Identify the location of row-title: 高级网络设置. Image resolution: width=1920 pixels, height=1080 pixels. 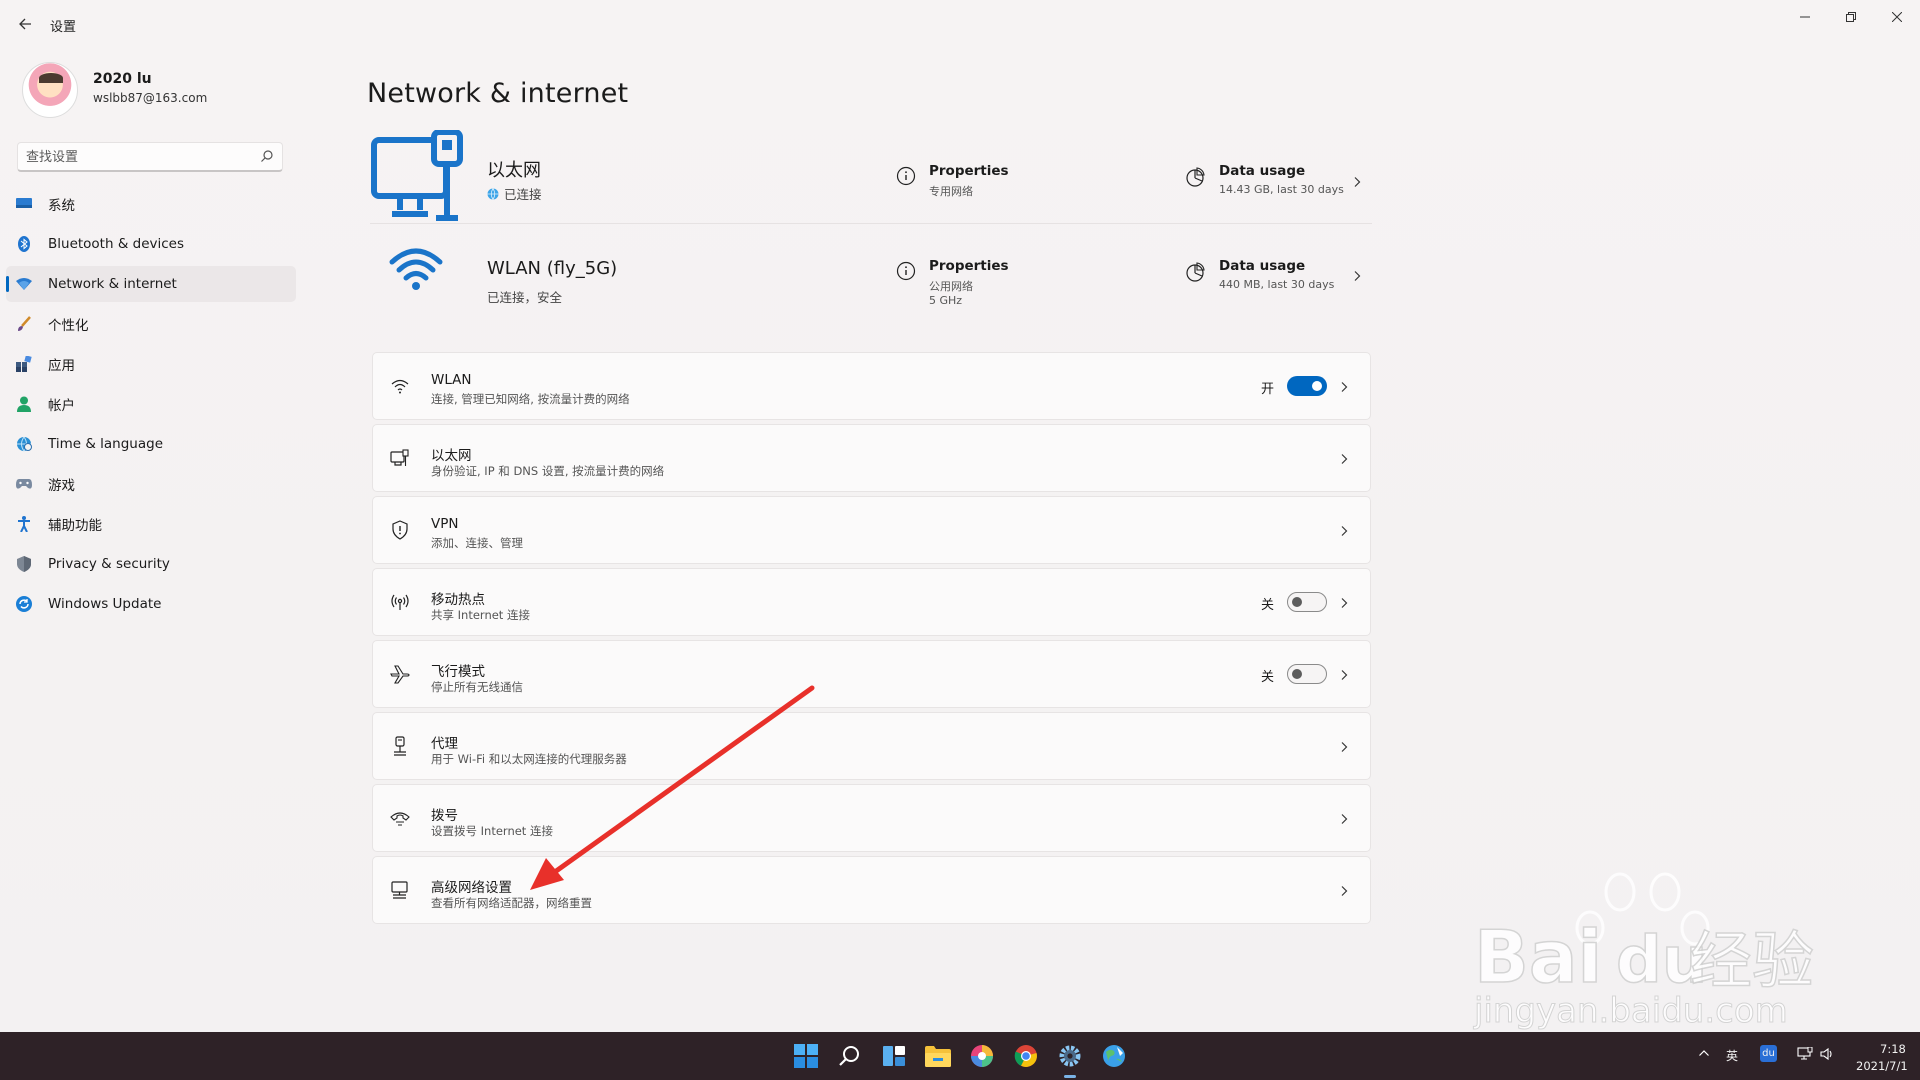
(471, 888).